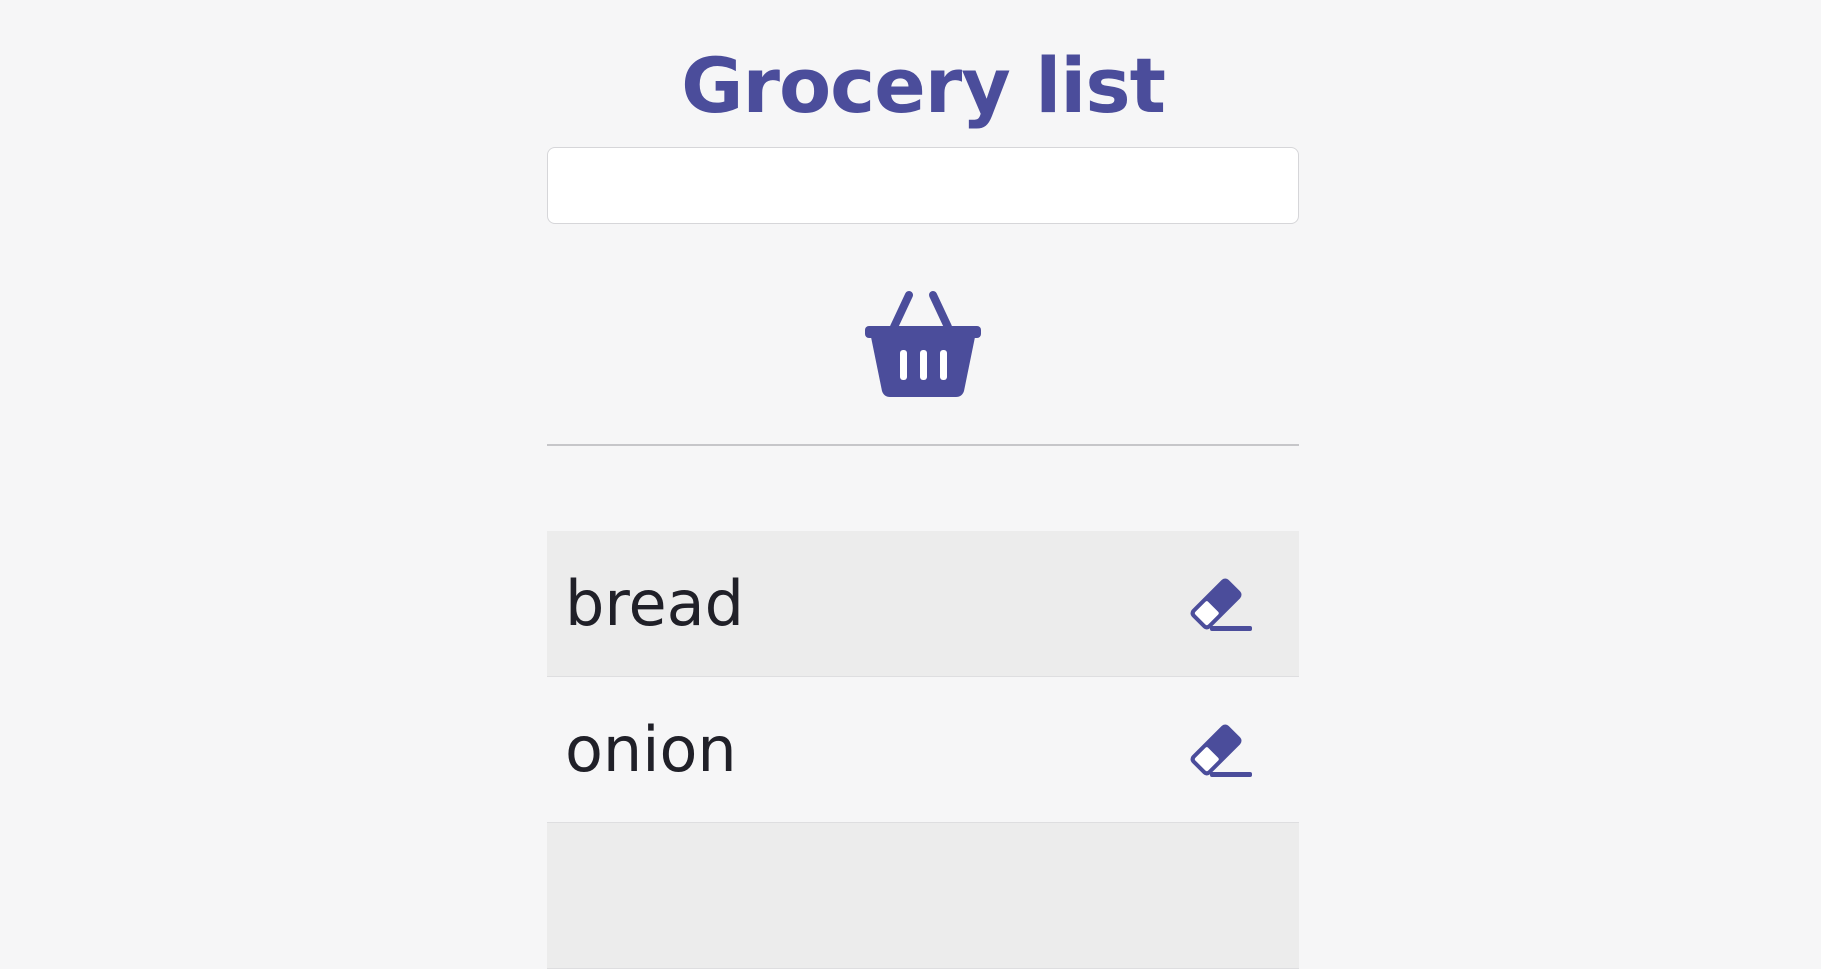 This screenshot has width=1821, height=969. What do you see at coordinates (923, 185) in the screenshot?
I see `new-item-input` at bounding box center [923, 185].